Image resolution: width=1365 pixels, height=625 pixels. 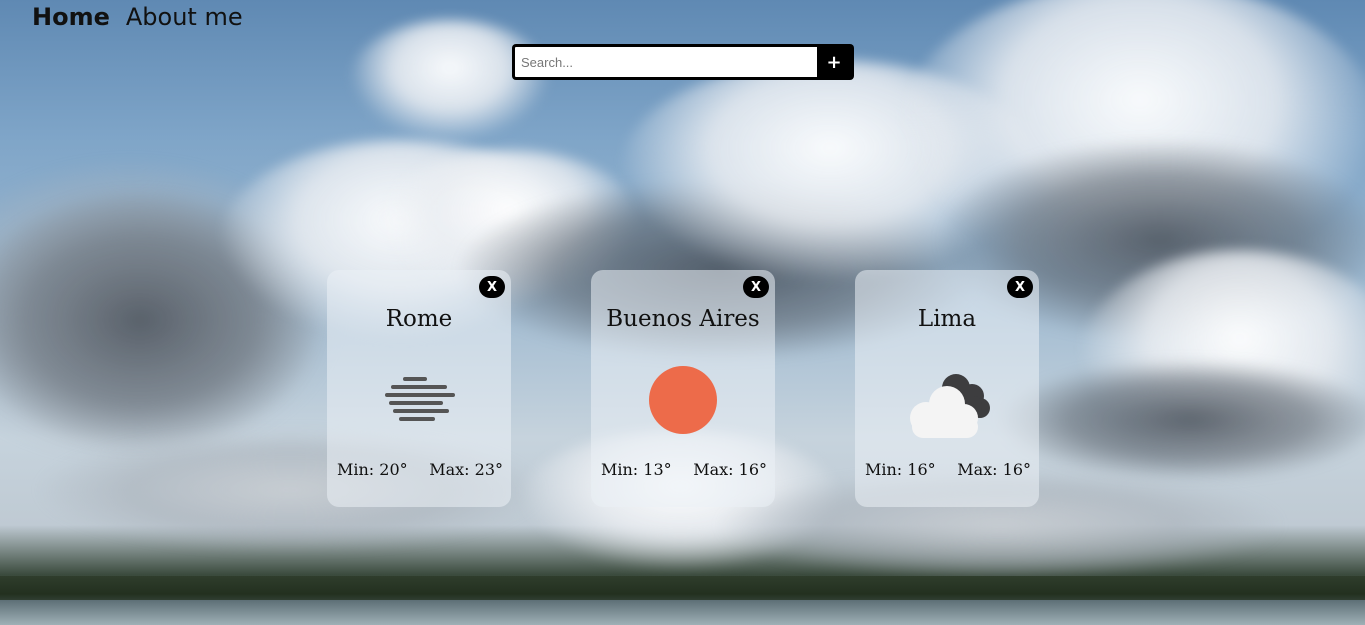 What do you see at coordinates (683, 319) in the screenshot?
I see `city-name: Buenos Aires` at bounding box center [683, 319].